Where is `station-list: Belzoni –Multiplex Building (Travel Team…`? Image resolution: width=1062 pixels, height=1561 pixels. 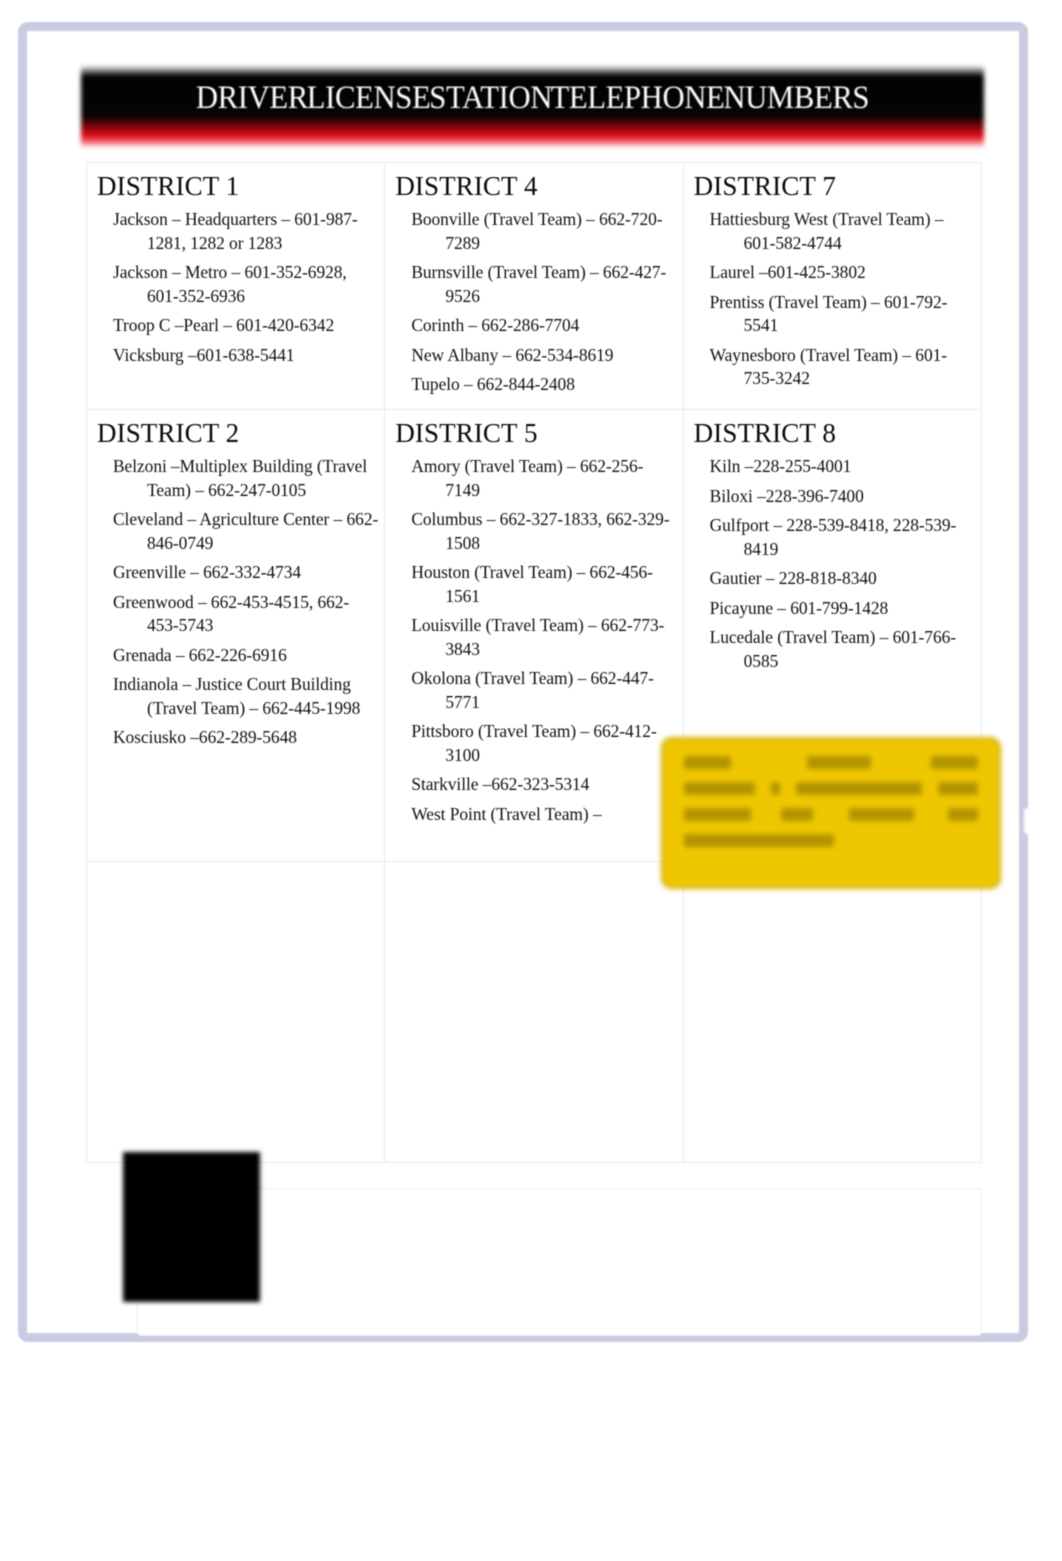 station-list: Belzoni –Multiplex Building (Travel Team… is located at coordinates (237, 602).